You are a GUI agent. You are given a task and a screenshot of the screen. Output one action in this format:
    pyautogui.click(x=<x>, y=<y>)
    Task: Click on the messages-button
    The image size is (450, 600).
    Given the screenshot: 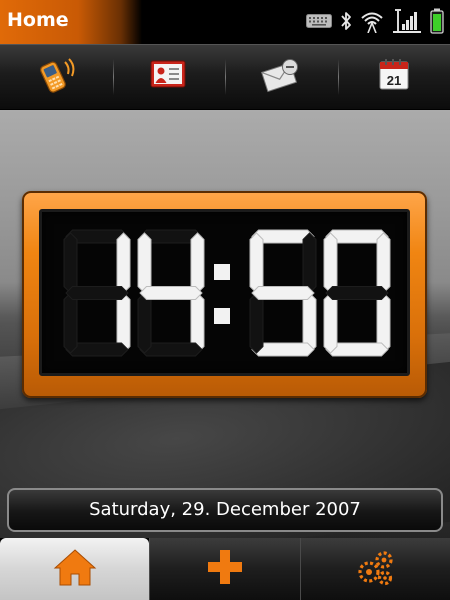 What is the action you would take?
    pyautogui.click(x=281, y=77)
    